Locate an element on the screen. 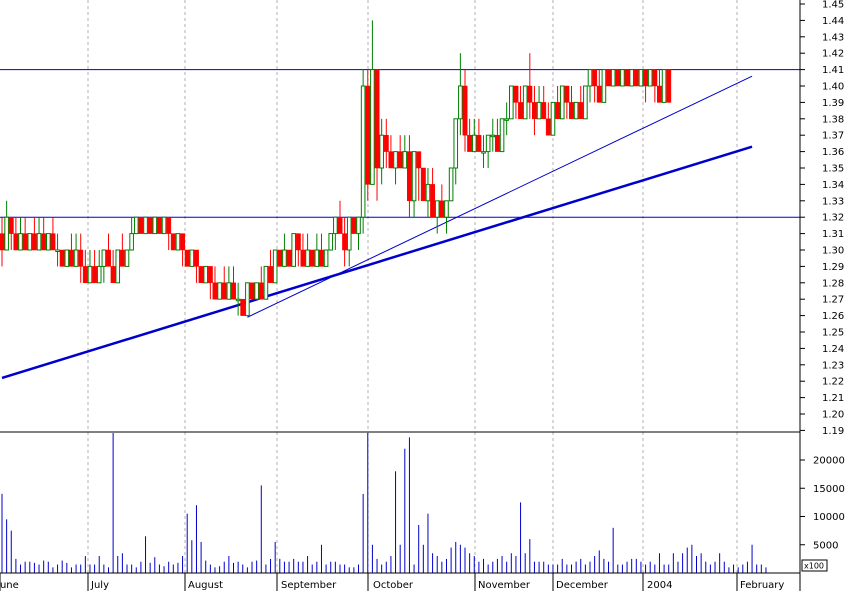  price-tick-label: 1.37 is located at coordinates (833, 136).